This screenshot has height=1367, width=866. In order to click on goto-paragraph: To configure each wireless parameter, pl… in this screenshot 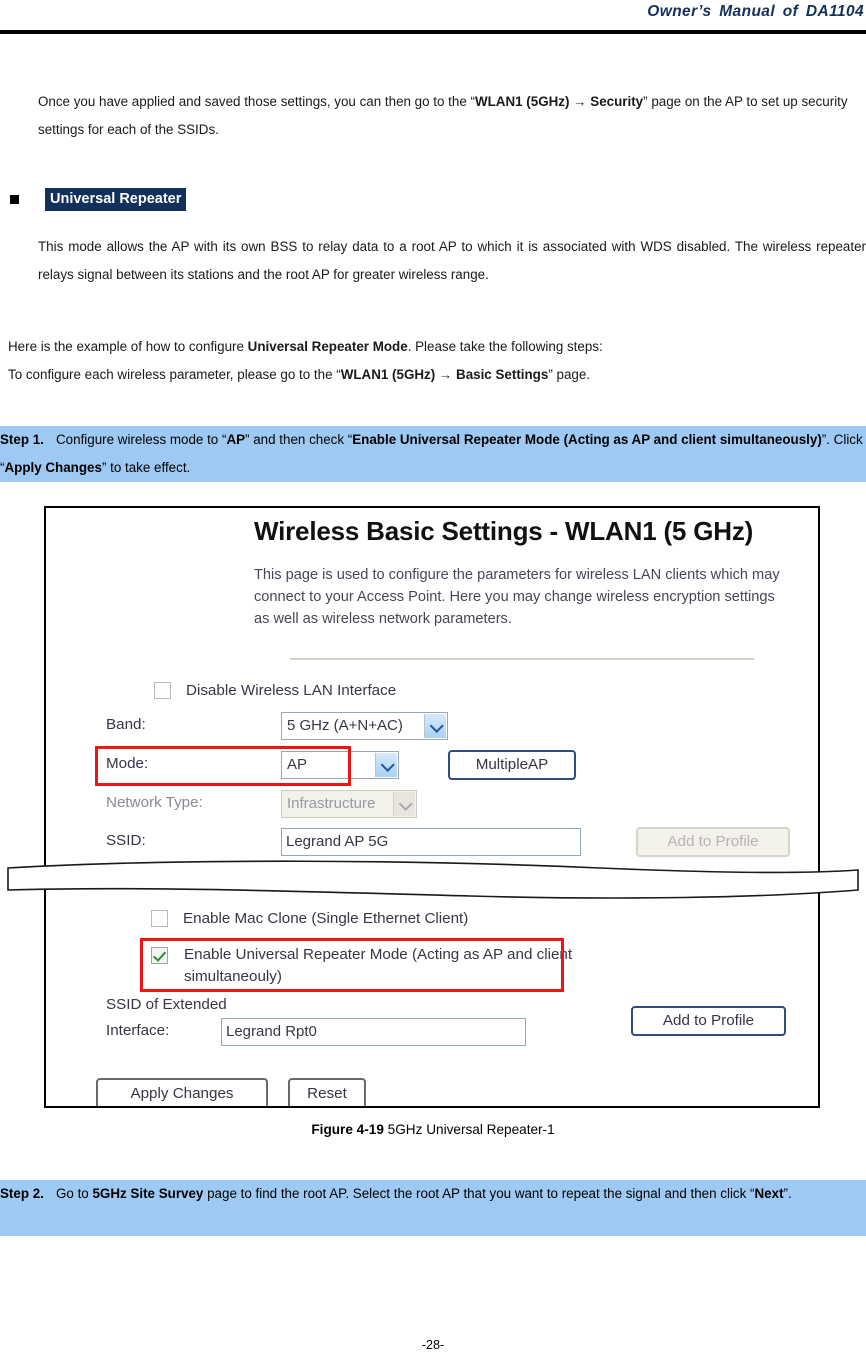, I will do `click(437, 375)`.